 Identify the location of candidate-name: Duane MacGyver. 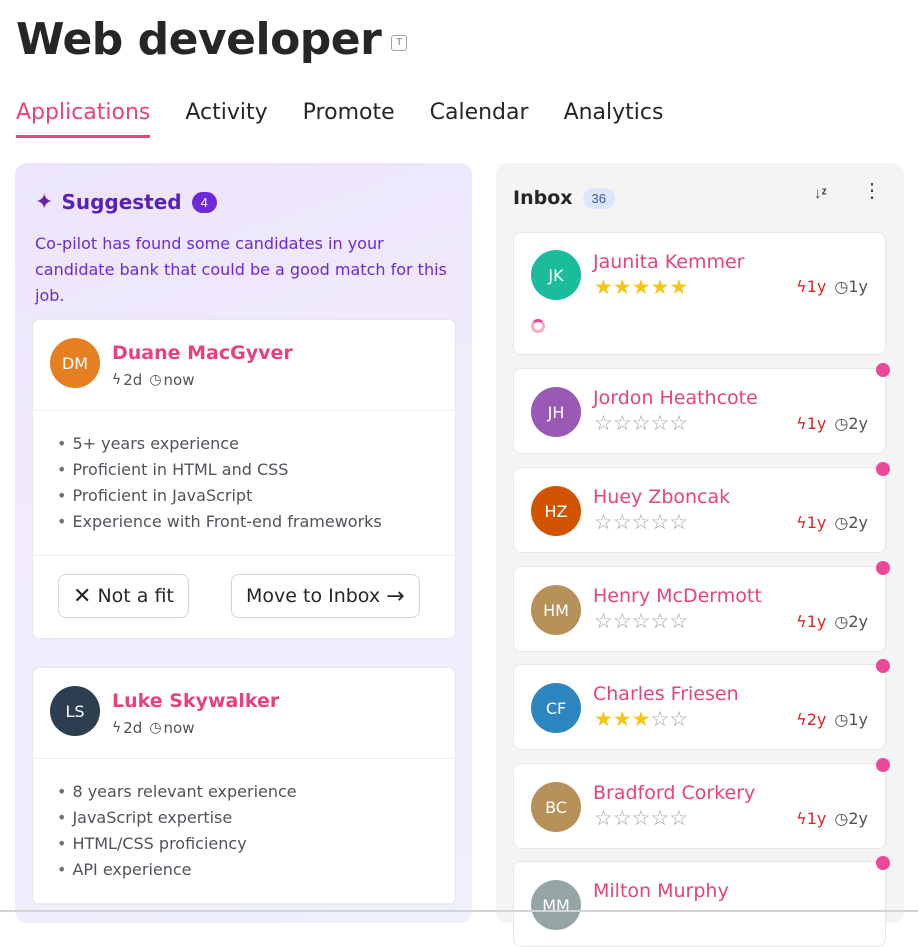
(202, 353).